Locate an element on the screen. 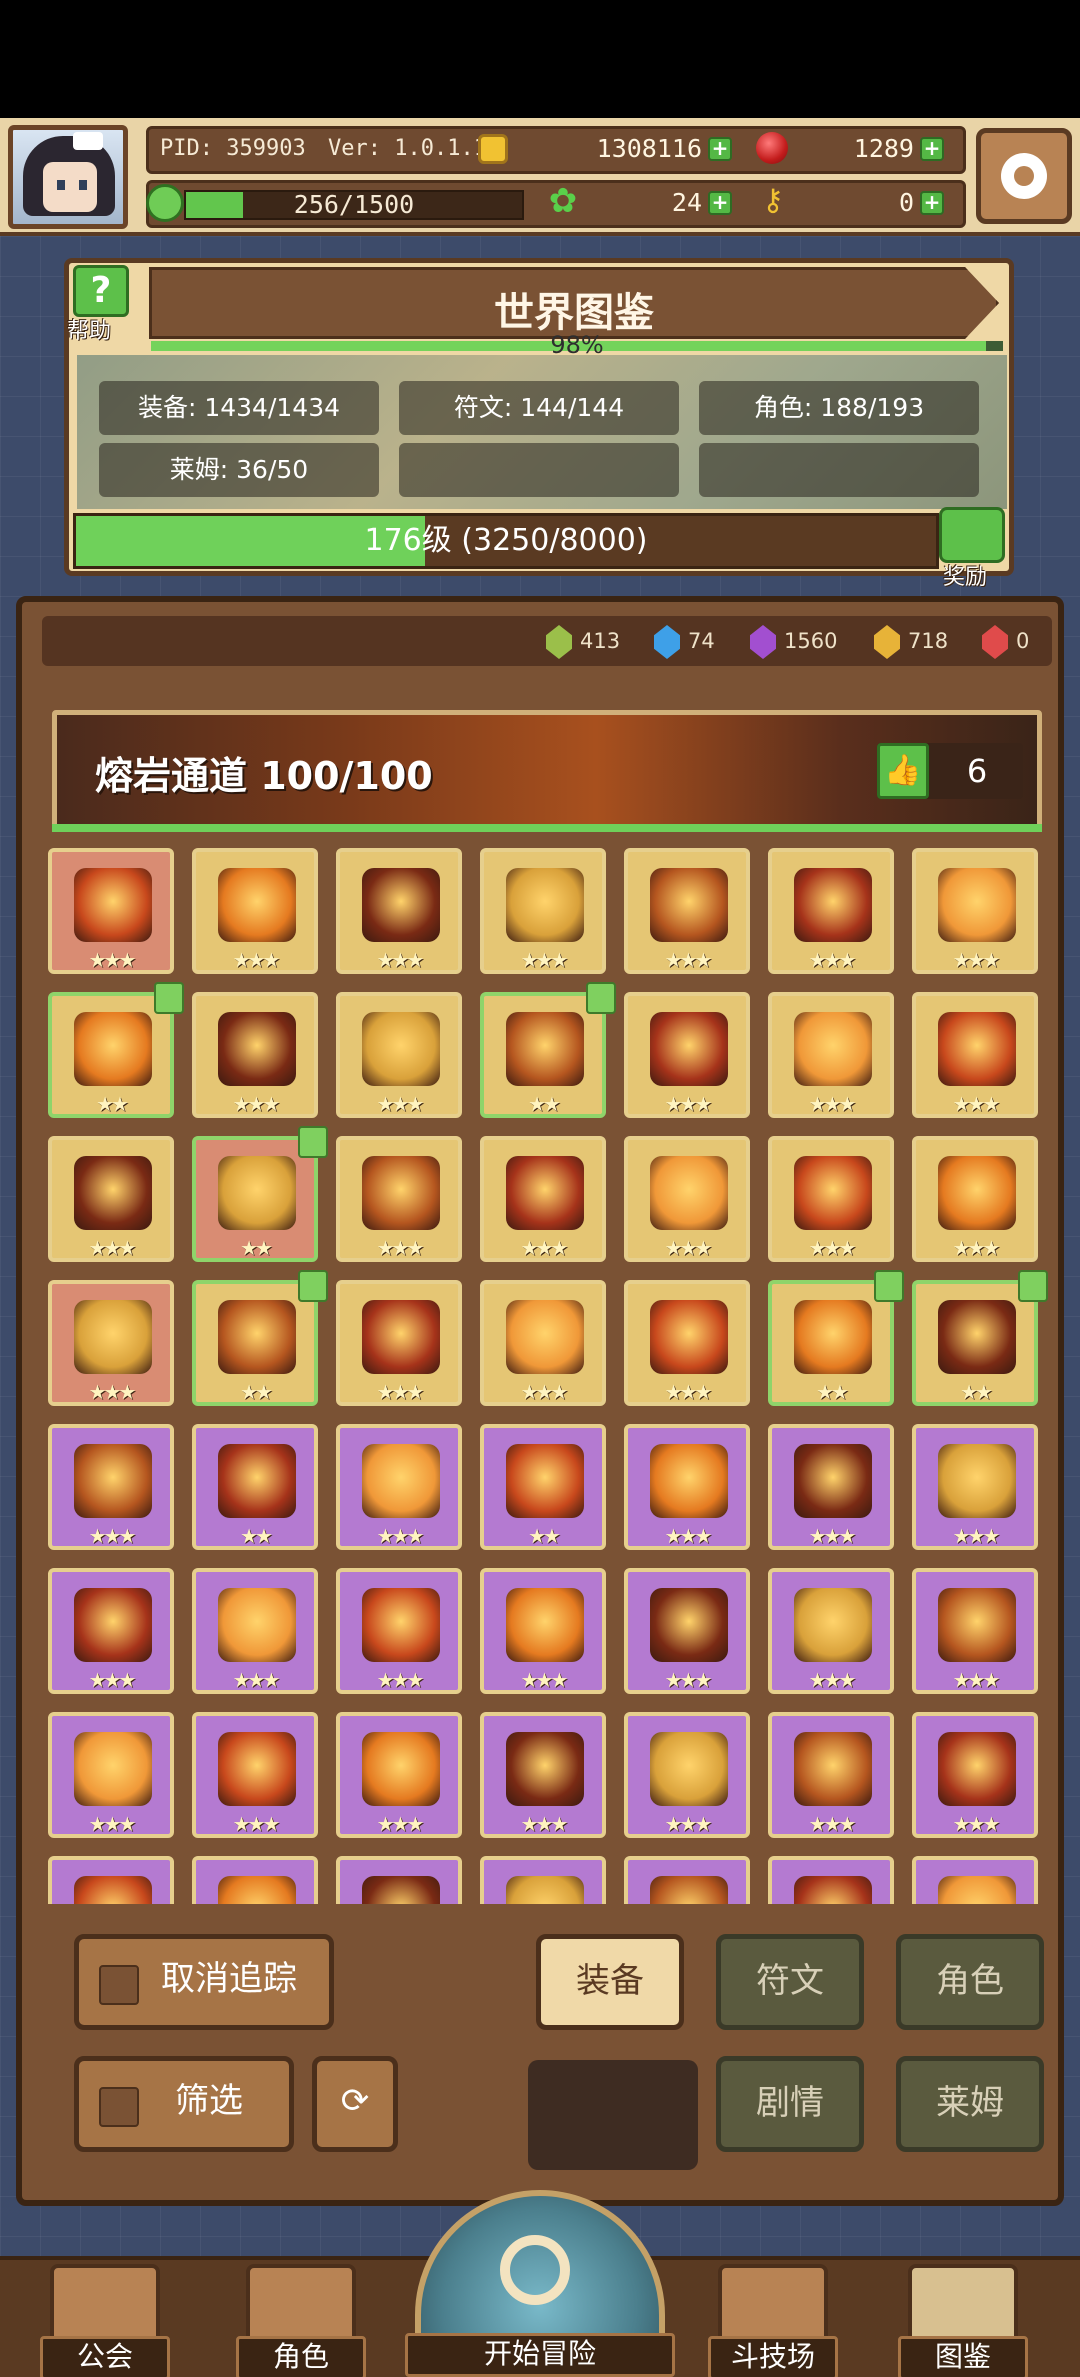  reward-button: 奖励 is located at coordinates (978, 548).